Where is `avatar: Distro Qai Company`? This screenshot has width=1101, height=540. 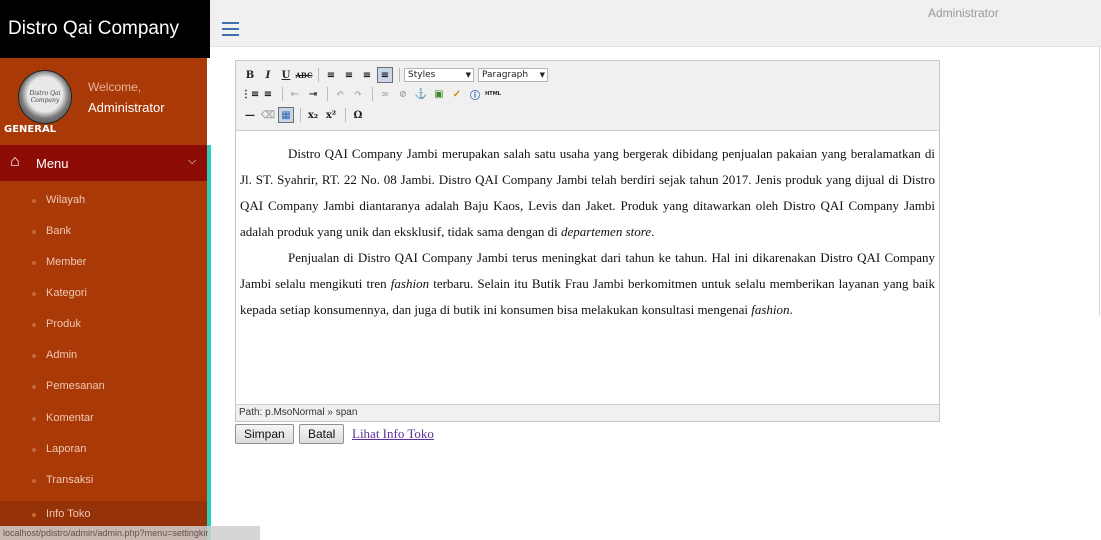 avatar: Distro Qai Company is located at coordinates (45, 97).